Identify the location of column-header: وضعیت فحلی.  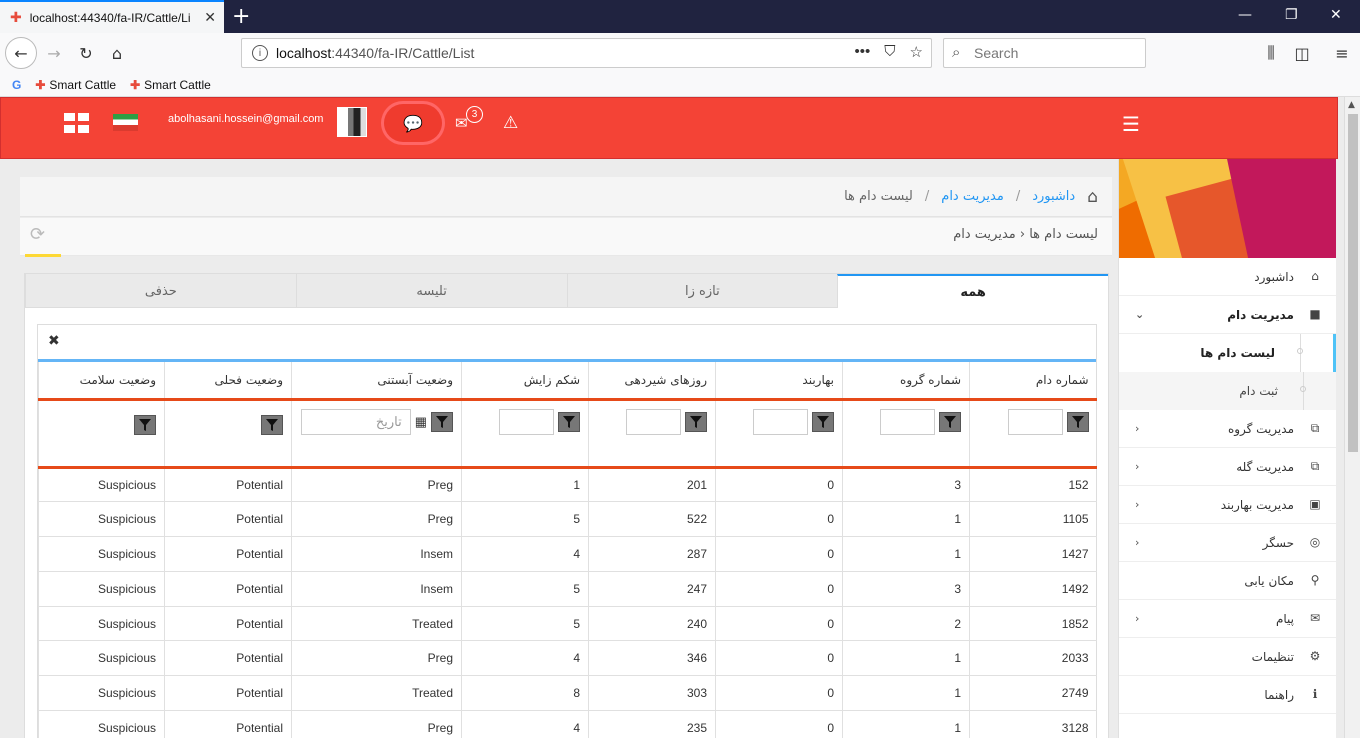
(228, 381).